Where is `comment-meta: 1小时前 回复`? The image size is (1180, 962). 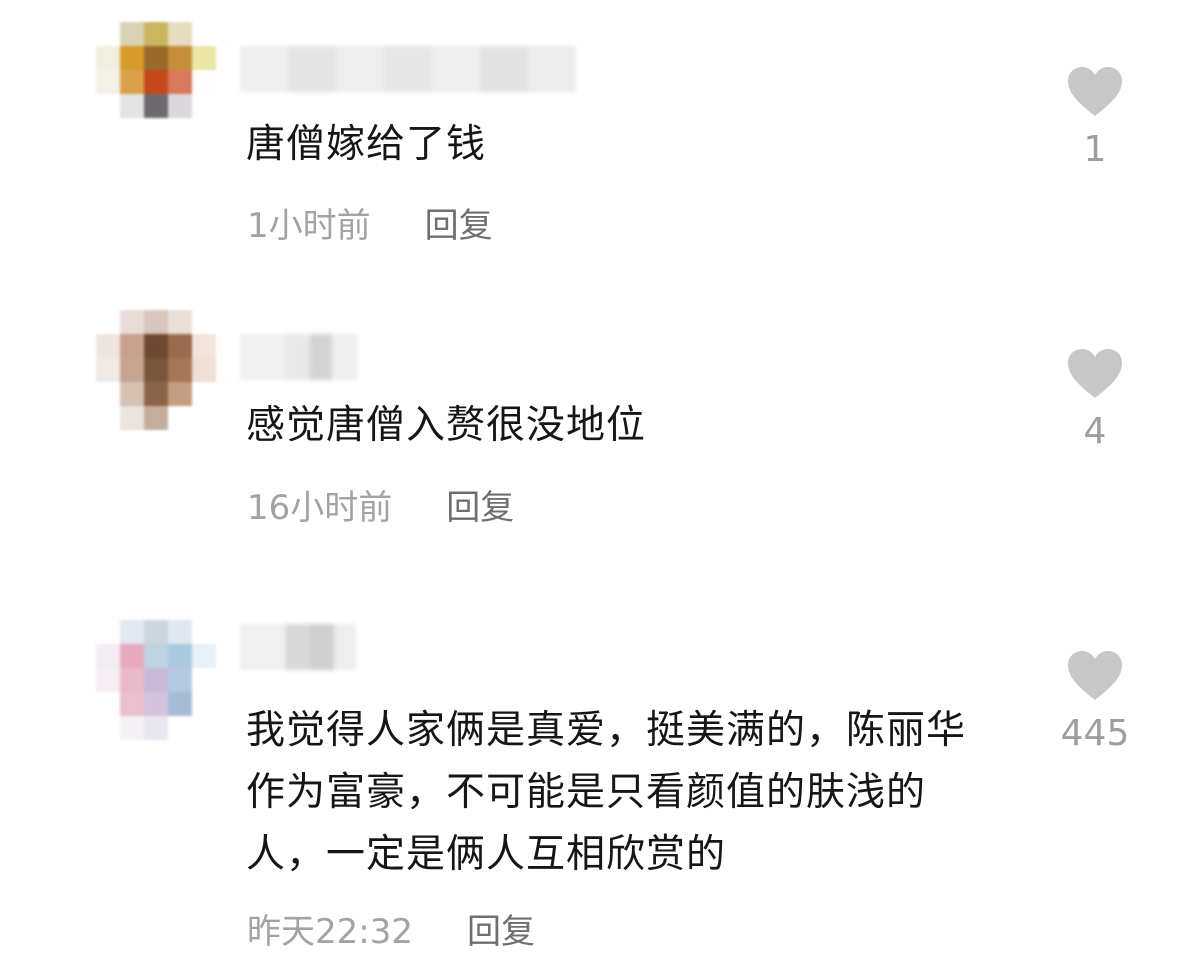
comment-meta: 1小时前 回复 is located at coordinates (370, 226).